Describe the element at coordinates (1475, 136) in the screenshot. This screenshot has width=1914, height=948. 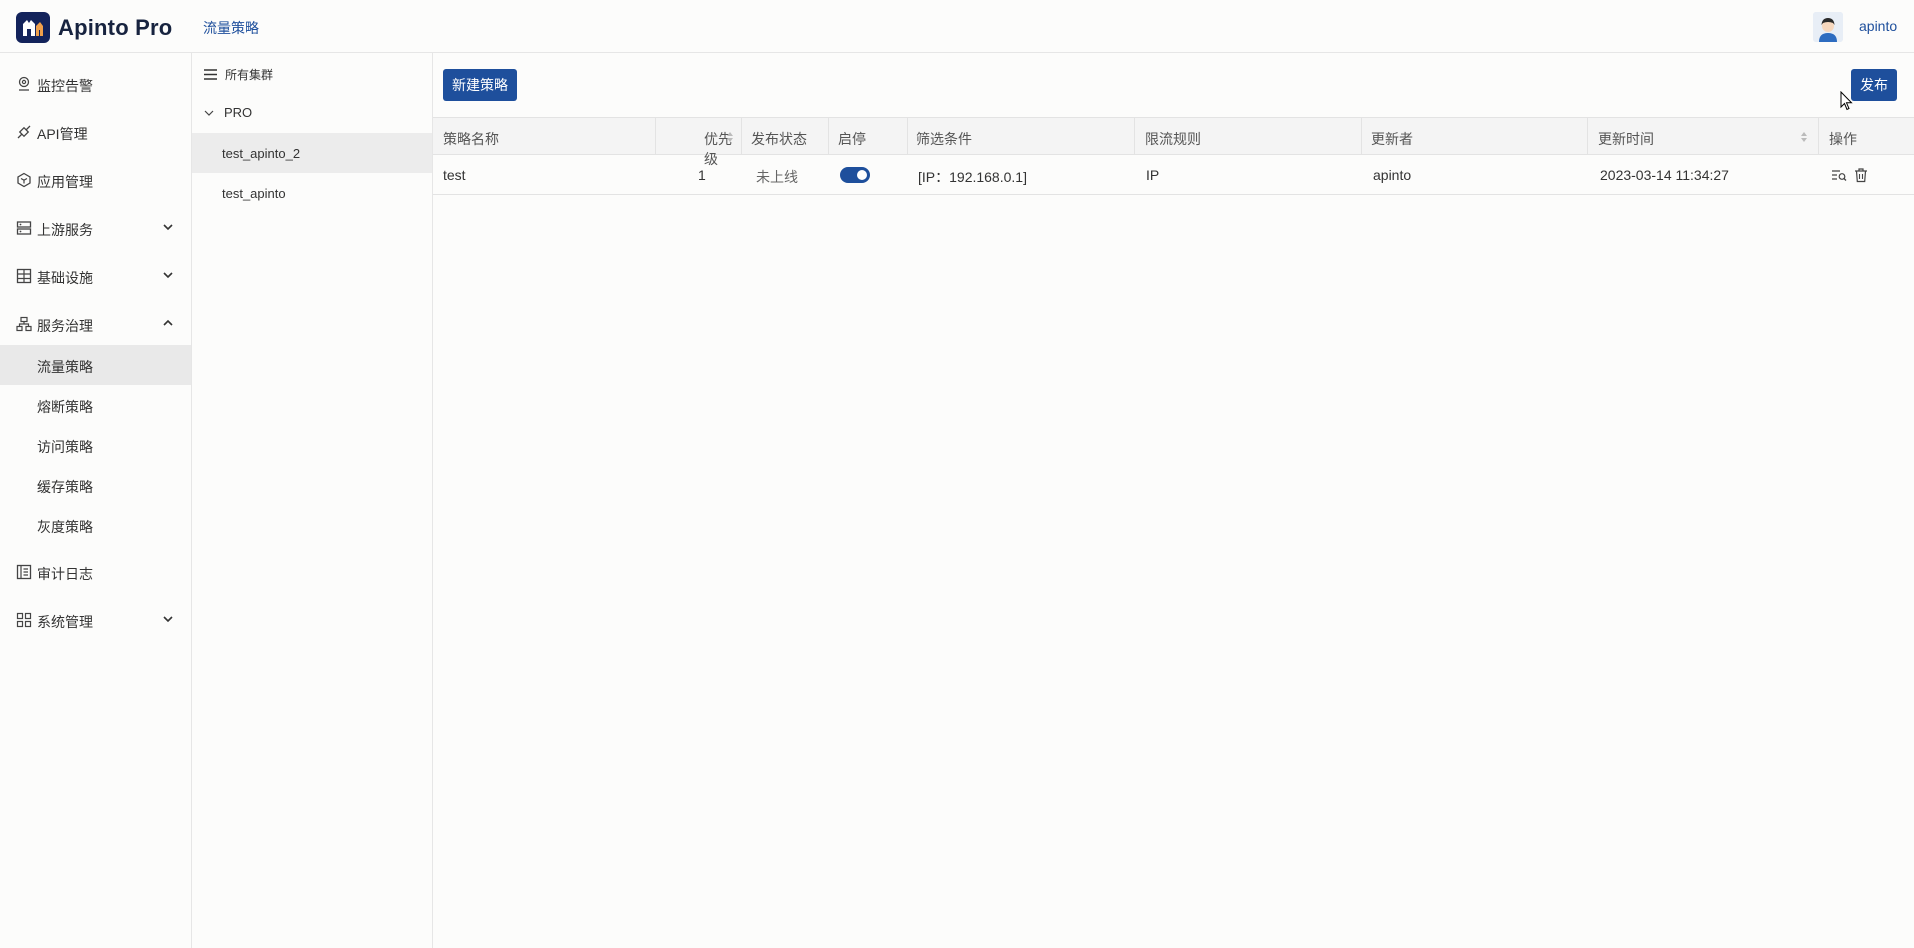
I see `col-header-updater: 更新者` at that location.